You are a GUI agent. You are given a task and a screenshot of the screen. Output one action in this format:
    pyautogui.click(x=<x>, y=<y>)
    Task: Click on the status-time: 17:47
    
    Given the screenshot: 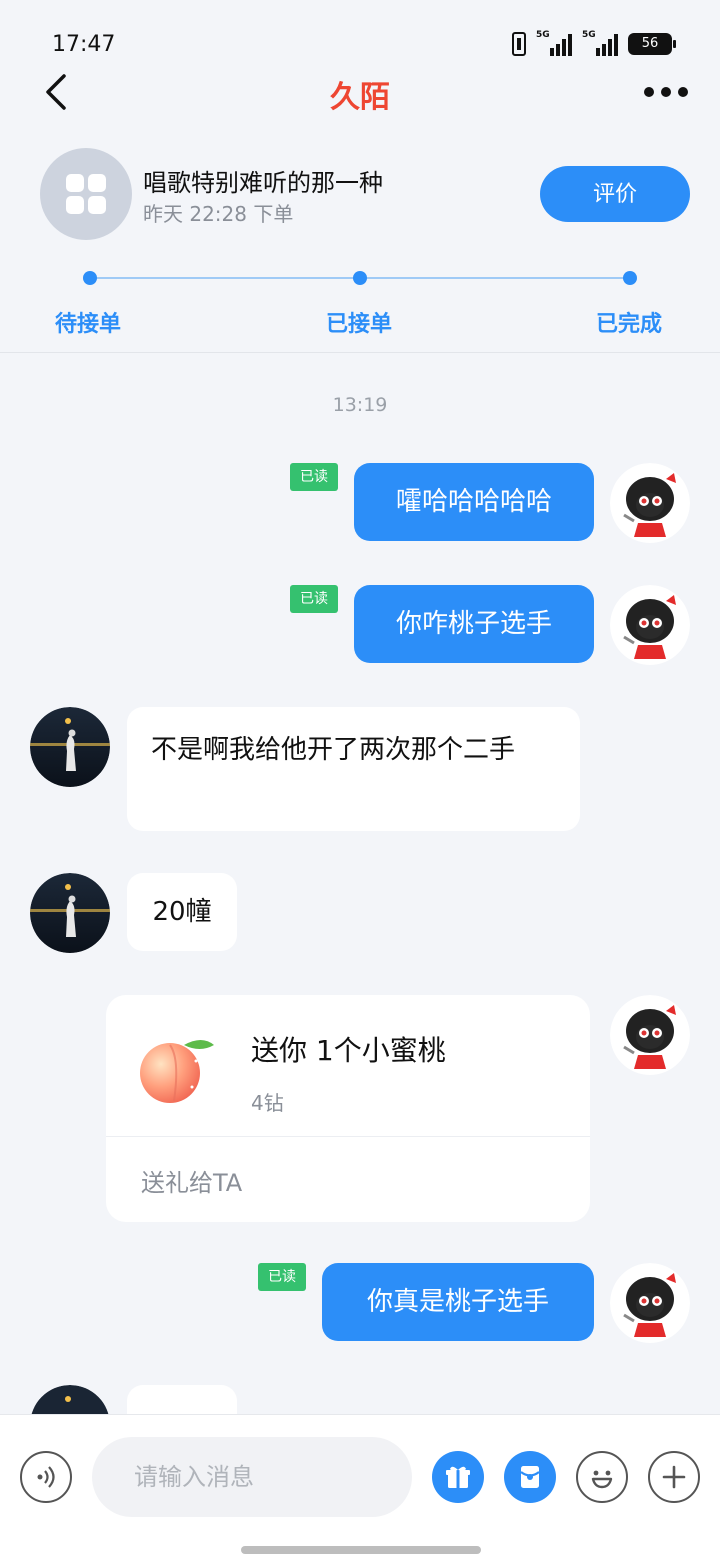 What is the action you would take?
    pyautogui.click(x=84, y=44)
    